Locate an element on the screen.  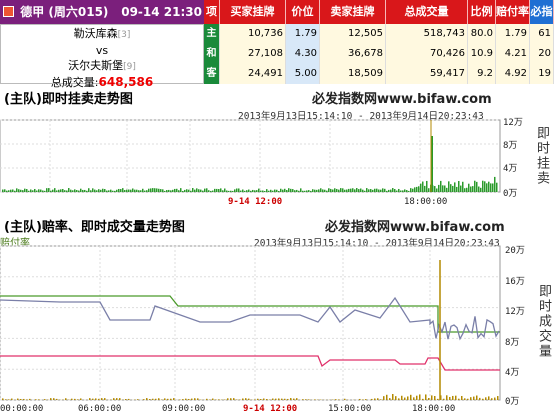
match-header: 德甲 (周六015) 09-14 21:30 is located at coordinates (102, 12).